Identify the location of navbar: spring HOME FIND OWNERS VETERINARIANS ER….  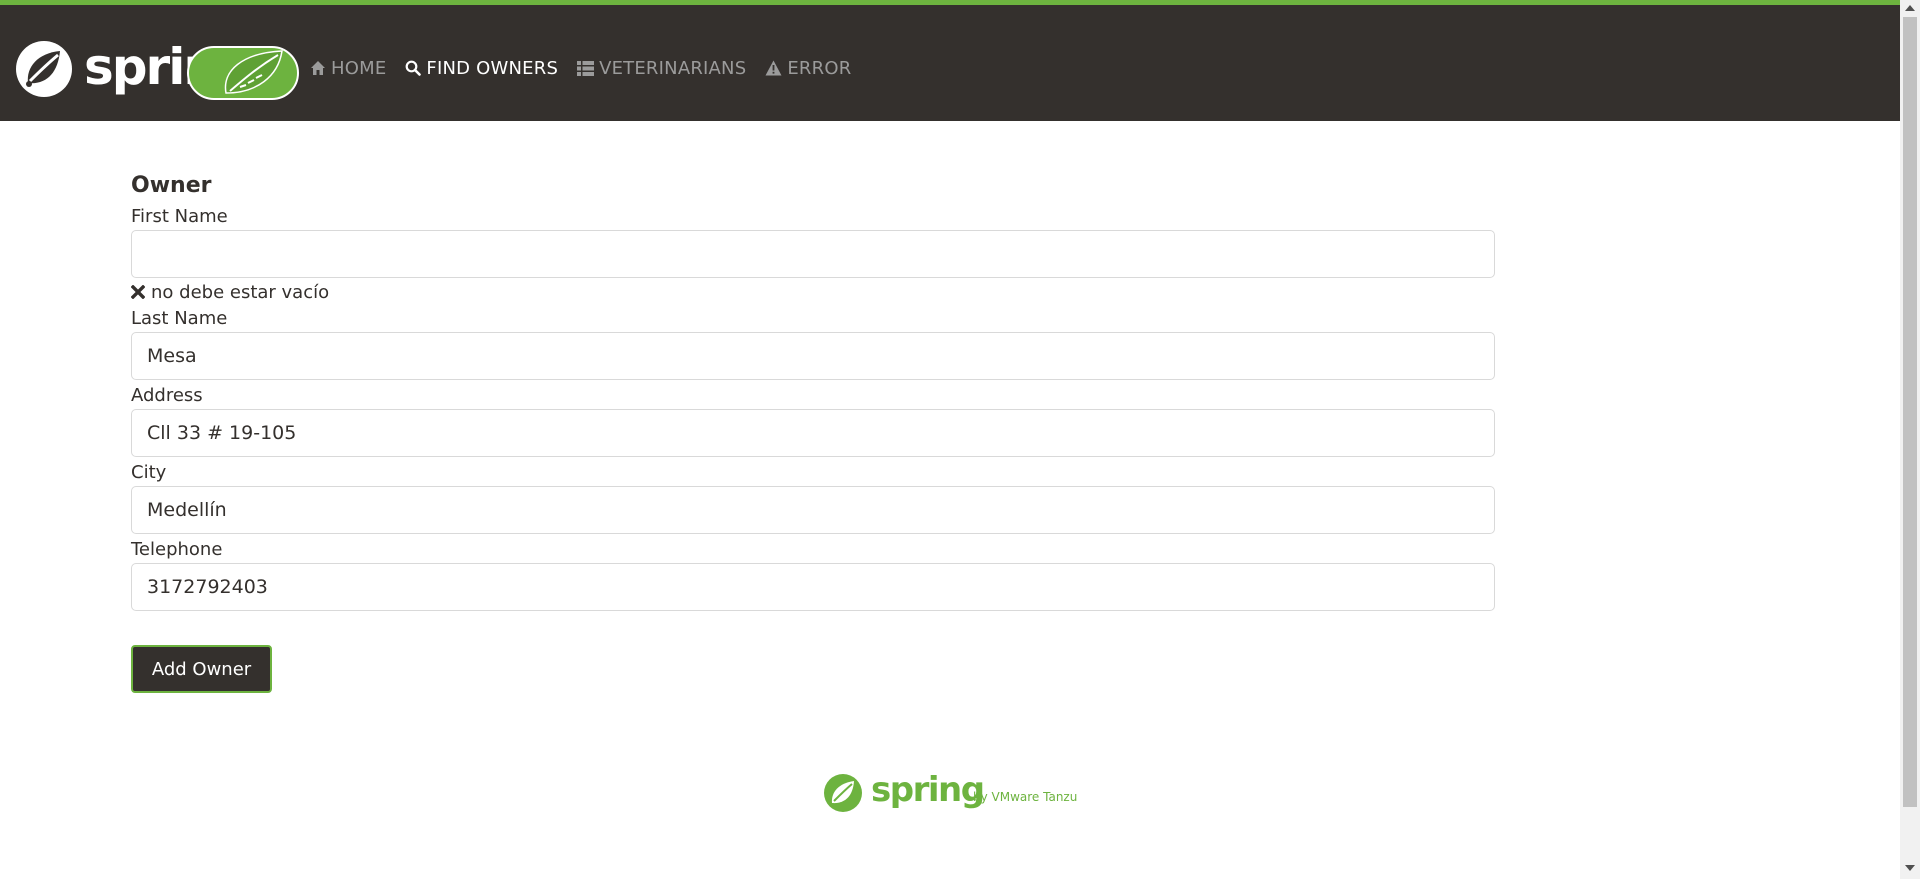
(950, 63).